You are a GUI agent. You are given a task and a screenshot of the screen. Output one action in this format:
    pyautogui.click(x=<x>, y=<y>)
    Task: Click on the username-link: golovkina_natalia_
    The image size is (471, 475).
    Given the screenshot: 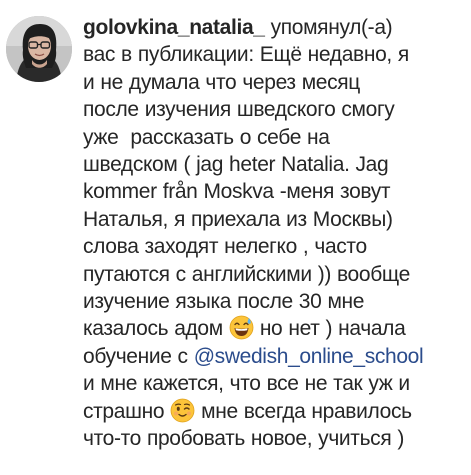 What is the action you would take?
    pyautogui.click(x=174, y=27)
    